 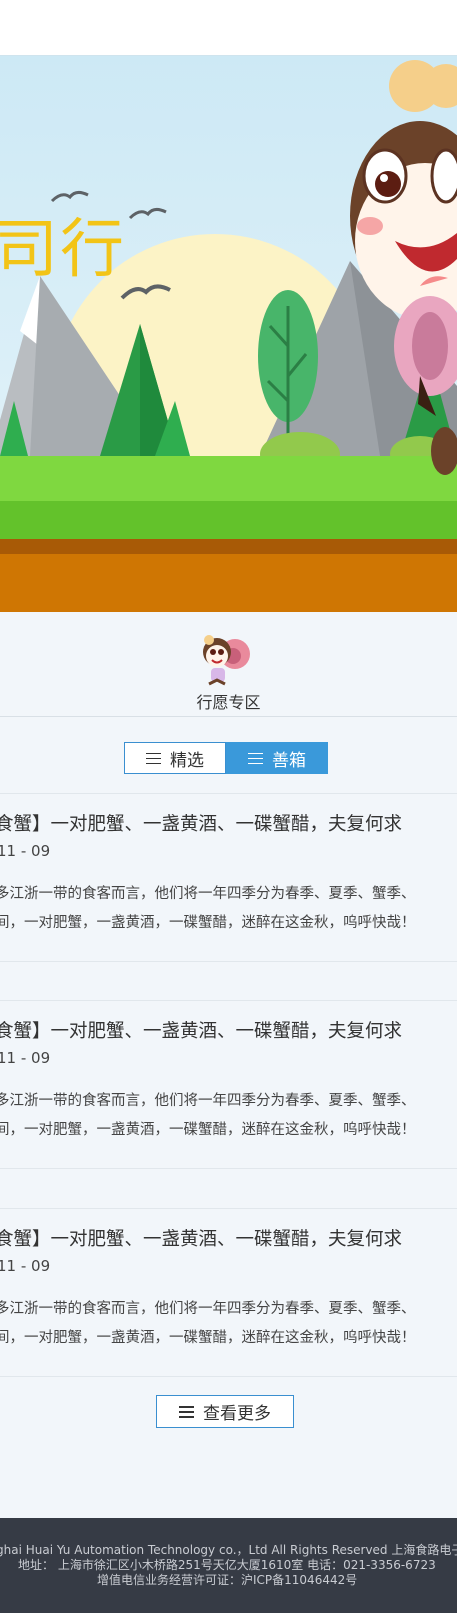 What do you see at coordinates (227, 1580) in the screenshot?
I see `footer-license: 增值电信业务经营许可证：沪ICP备11046442号` at bounding box center [227, 1580].